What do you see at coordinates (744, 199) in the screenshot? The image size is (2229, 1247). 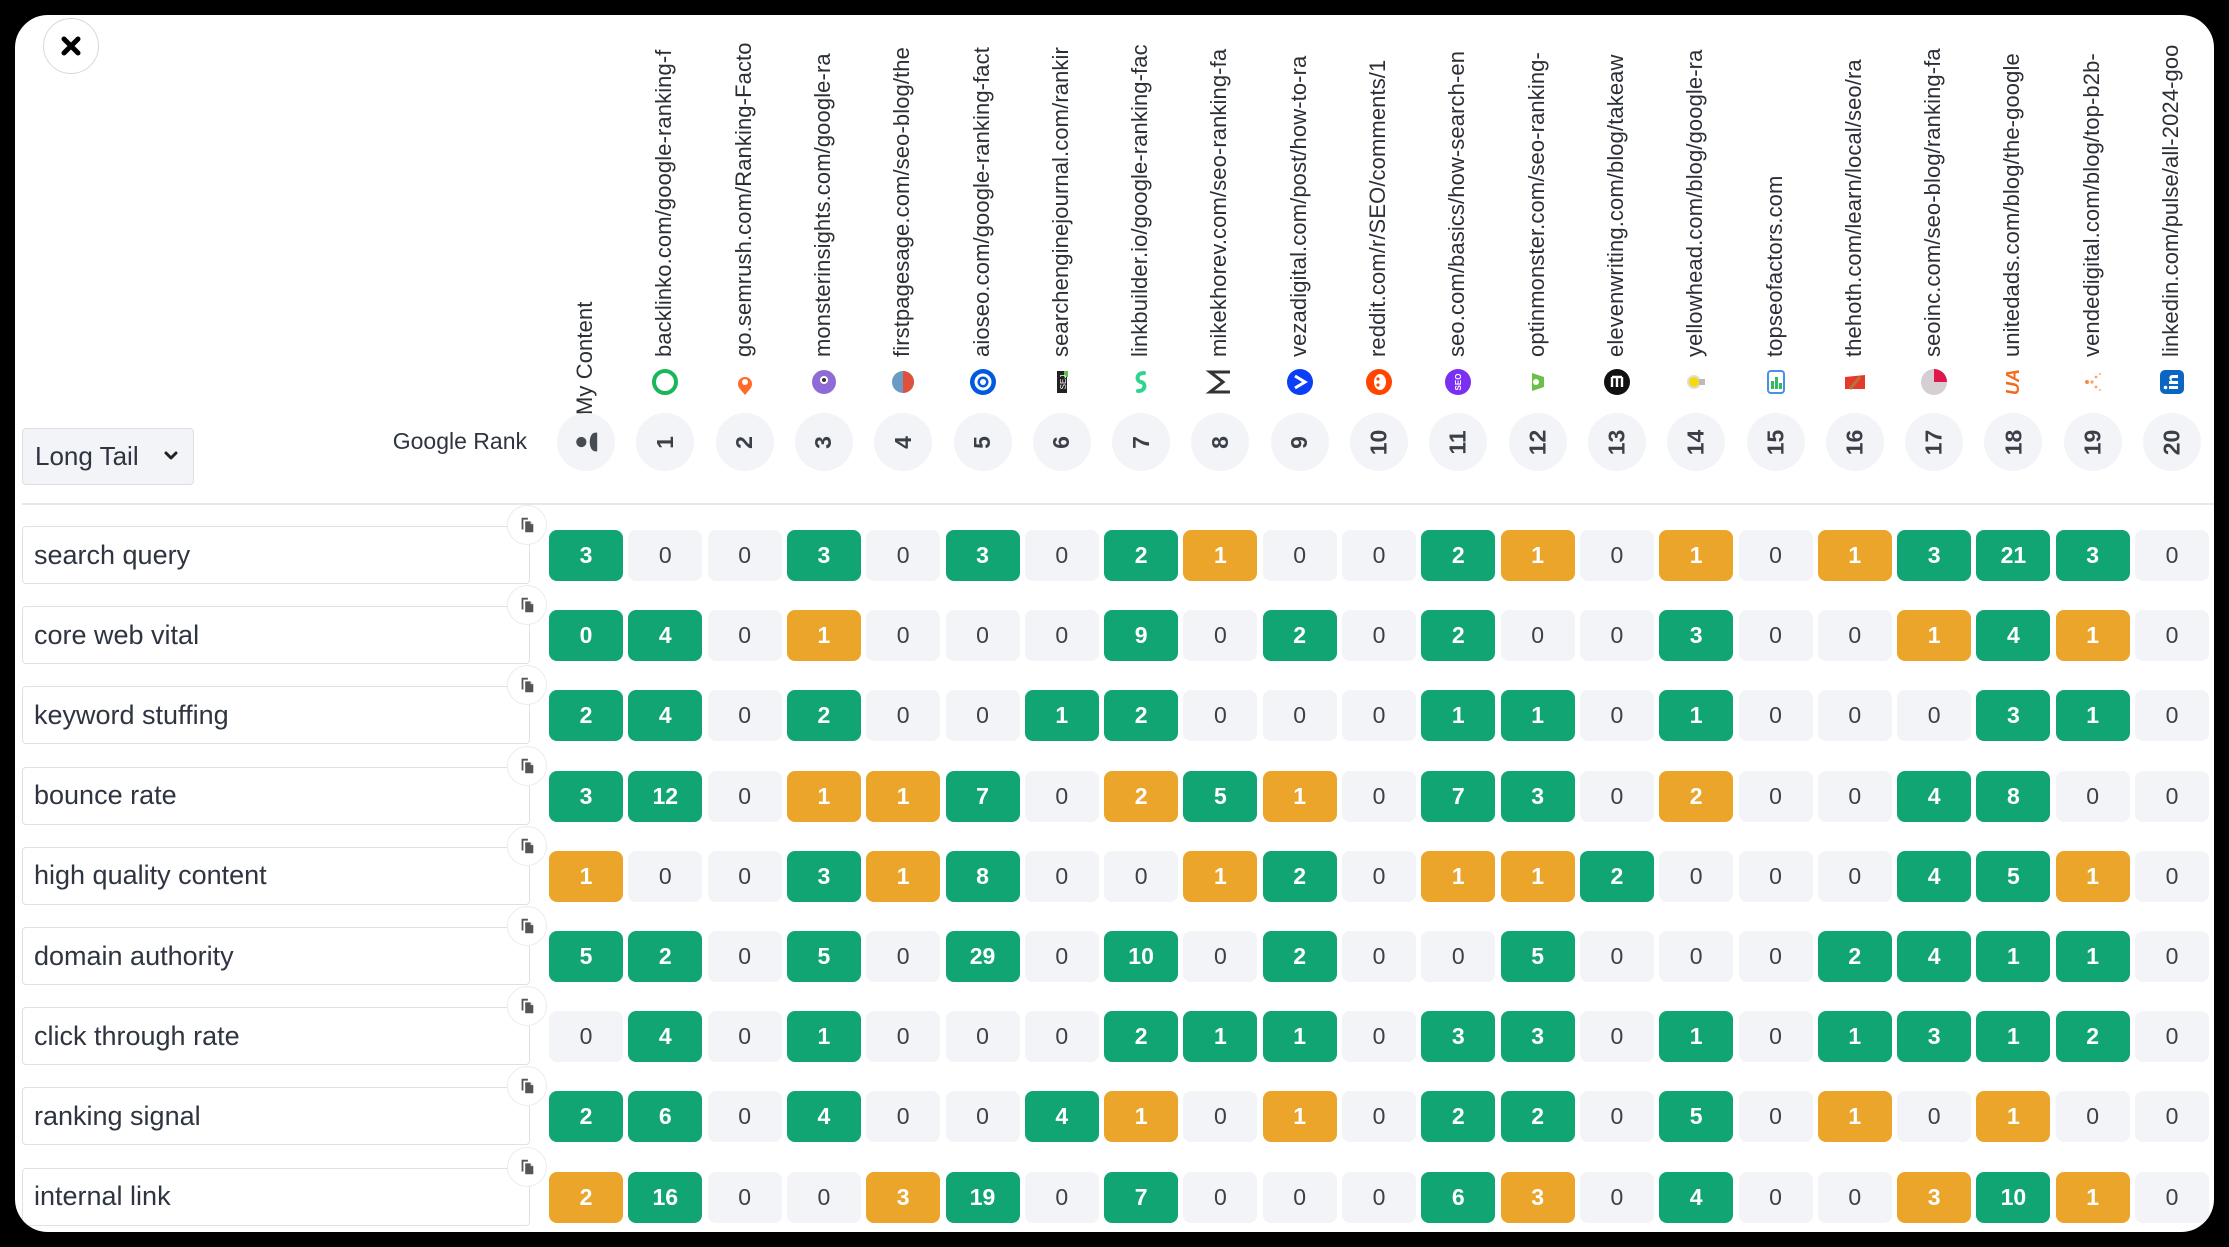 I see `column-url-link: go.semrush.com/Ranking-Facto` at bounding box center [744, 199].